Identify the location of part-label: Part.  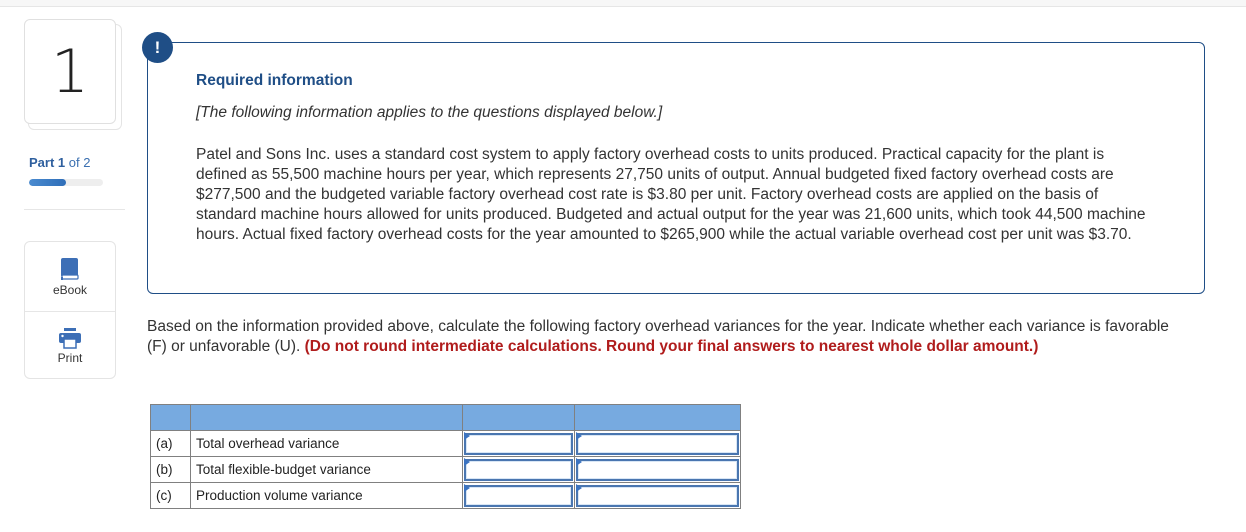
(42, 162).